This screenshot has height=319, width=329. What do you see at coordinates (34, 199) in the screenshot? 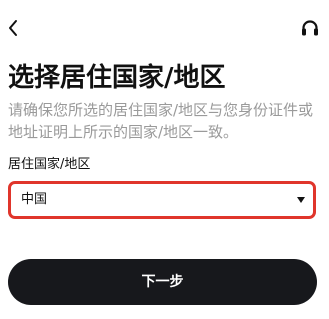
I see `country-select-value: 中国` at bounding box center [34, 199].